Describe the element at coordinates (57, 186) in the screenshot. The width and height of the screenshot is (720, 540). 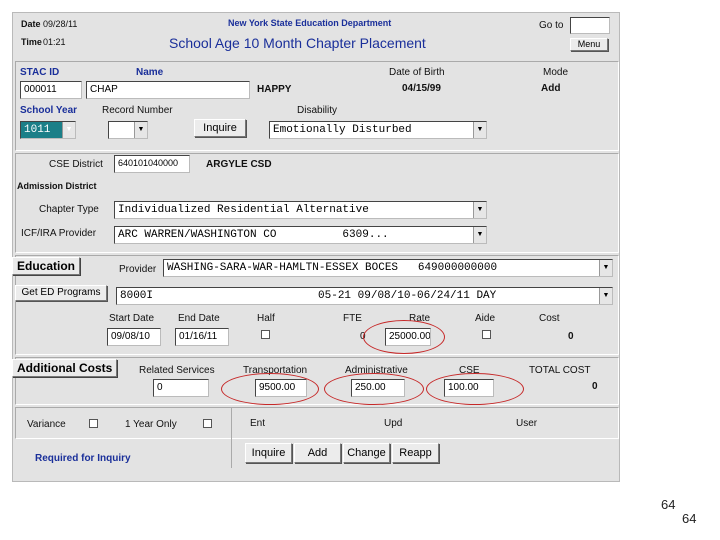
I see `admission-district-label: Admission District` at that location.